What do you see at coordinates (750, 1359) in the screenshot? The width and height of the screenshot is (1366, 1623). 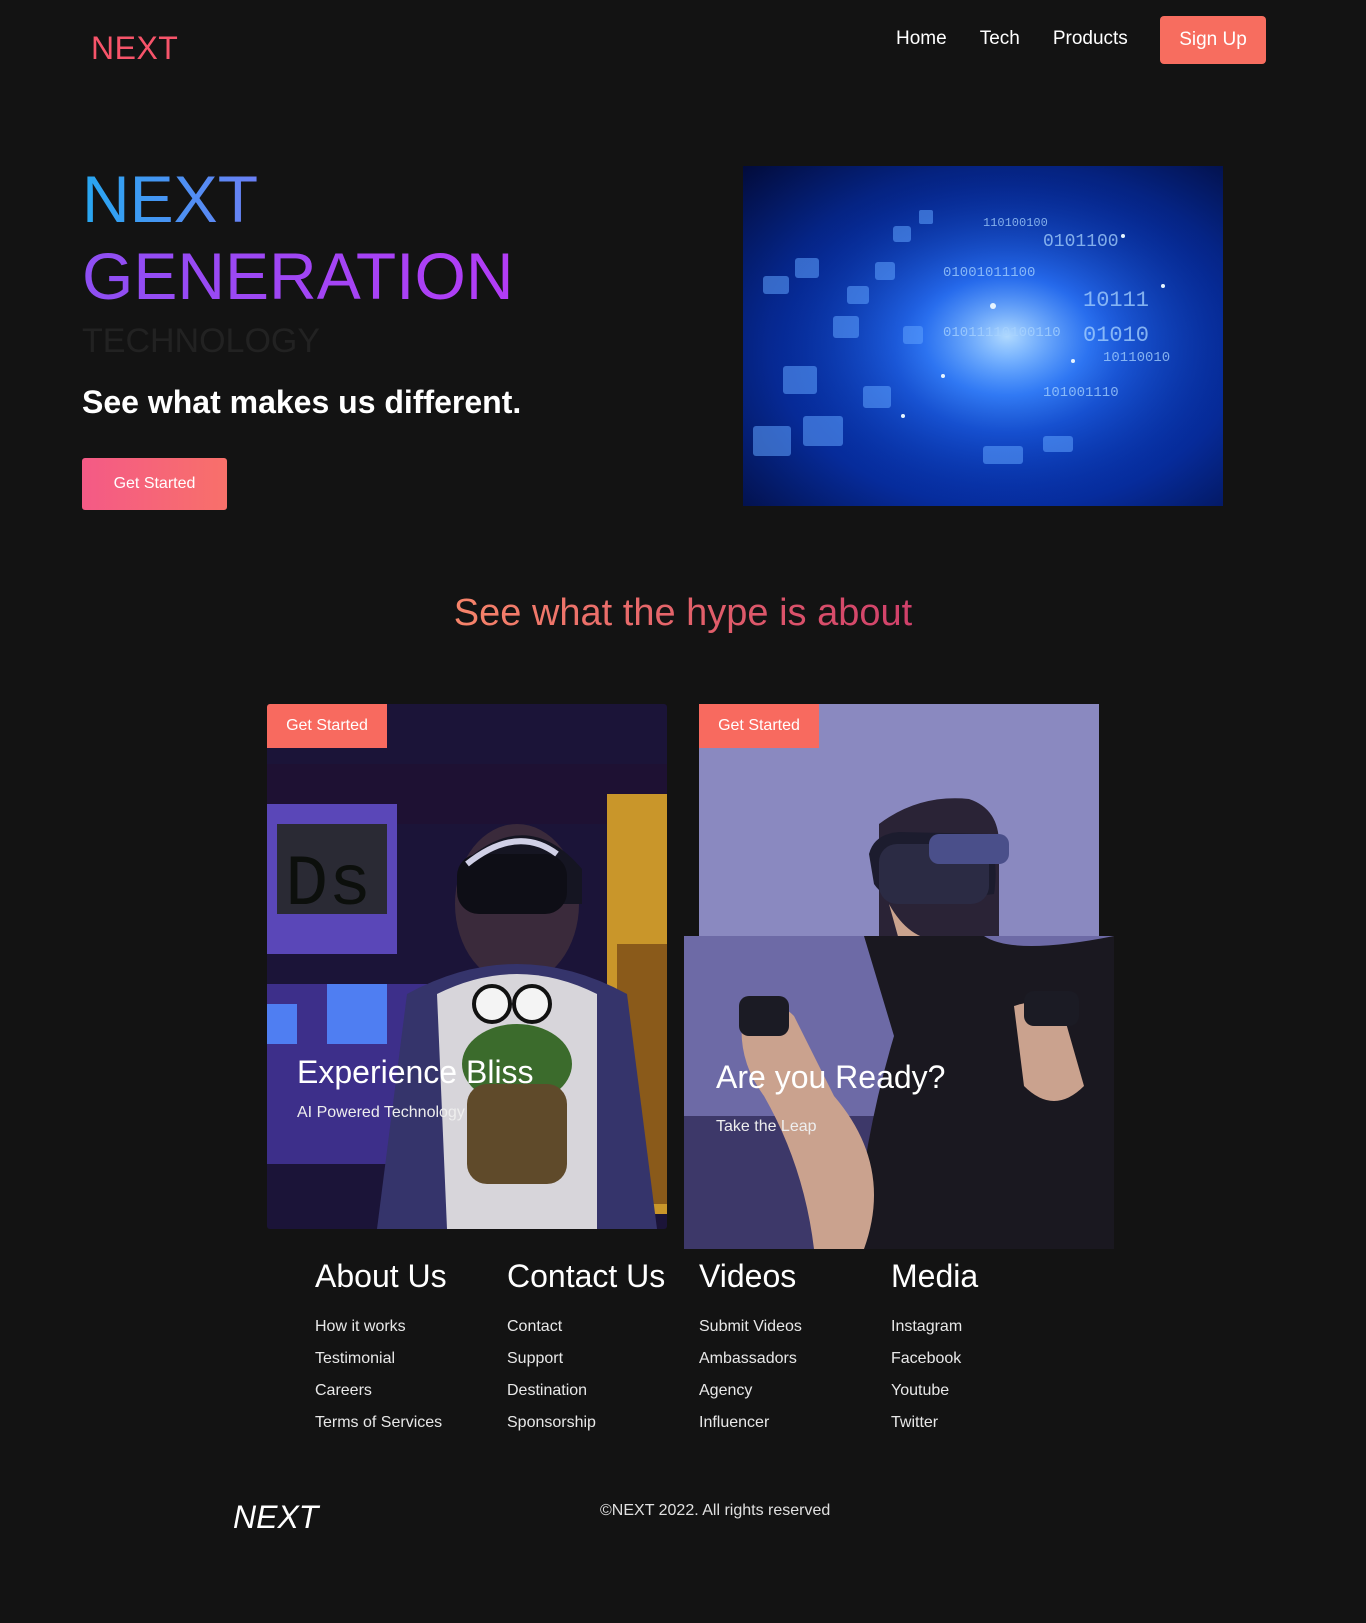 I see `footer-link-ambassadors: Ambassadors` at bounding box center [750, 1359].